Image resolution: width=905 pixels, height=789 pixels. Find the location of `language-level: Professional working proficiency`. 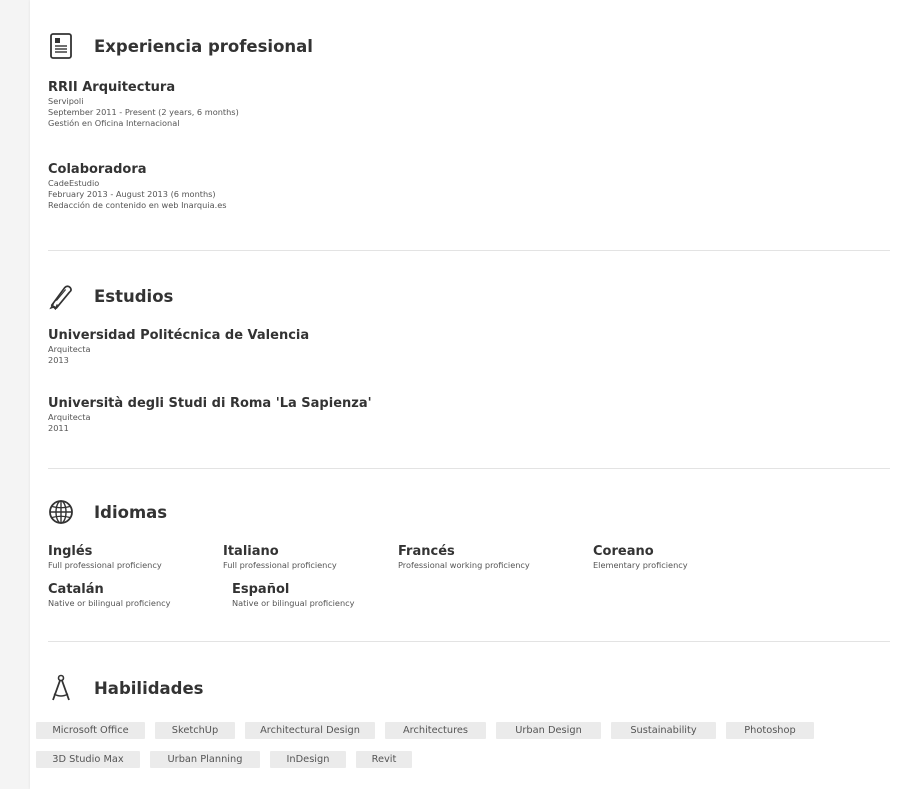

language-level: Professional working proficiency is located at coordinates (464, 565).